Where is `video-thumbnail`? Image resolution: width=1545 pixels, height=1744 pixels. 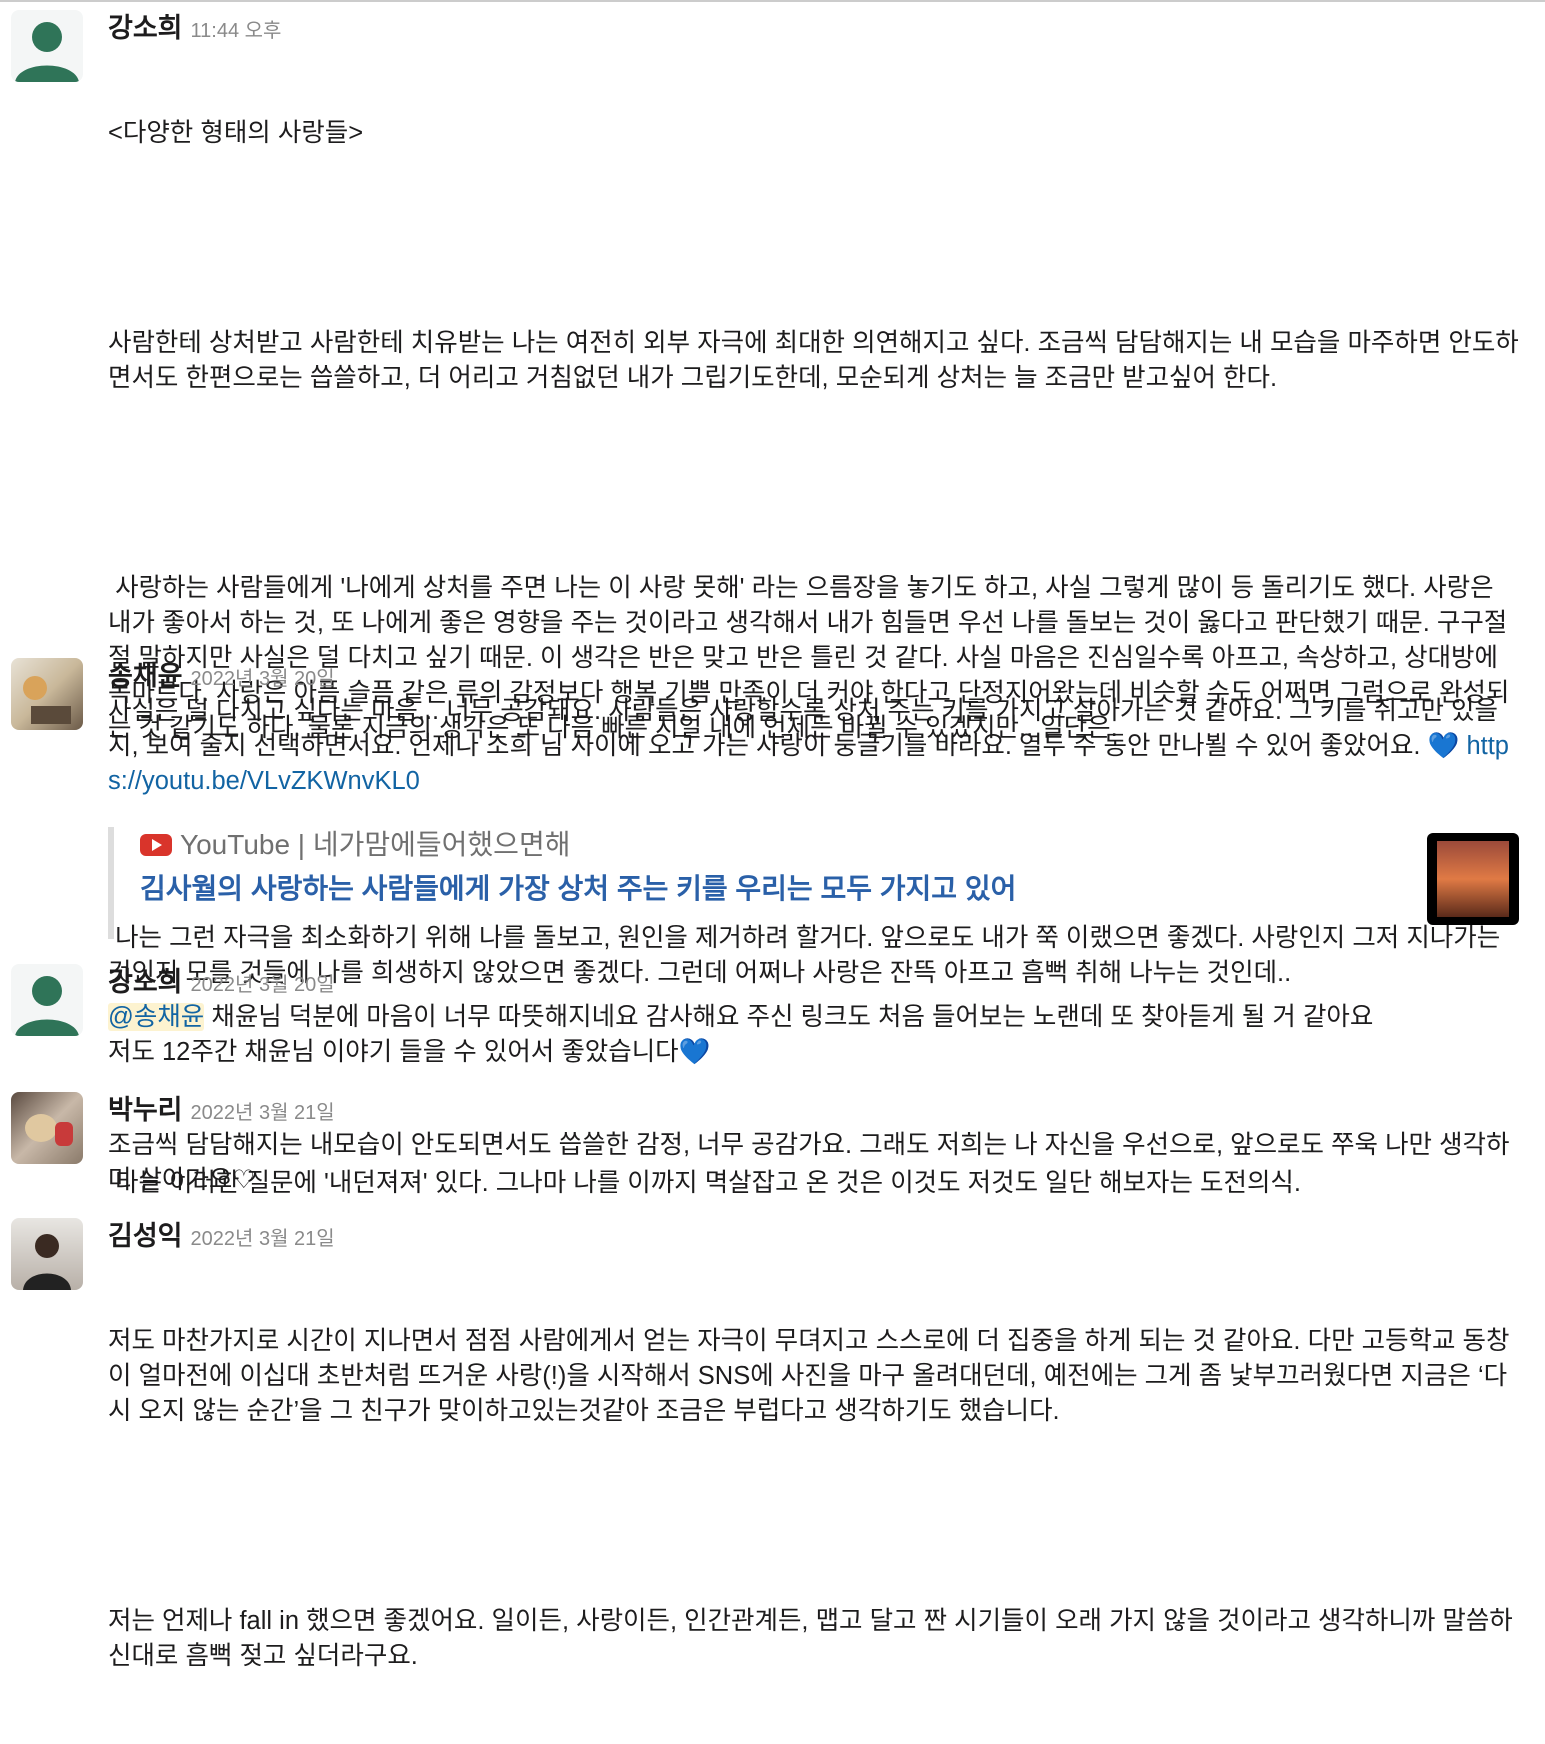
video-thumbnail is located at coordinates (1473, 879).